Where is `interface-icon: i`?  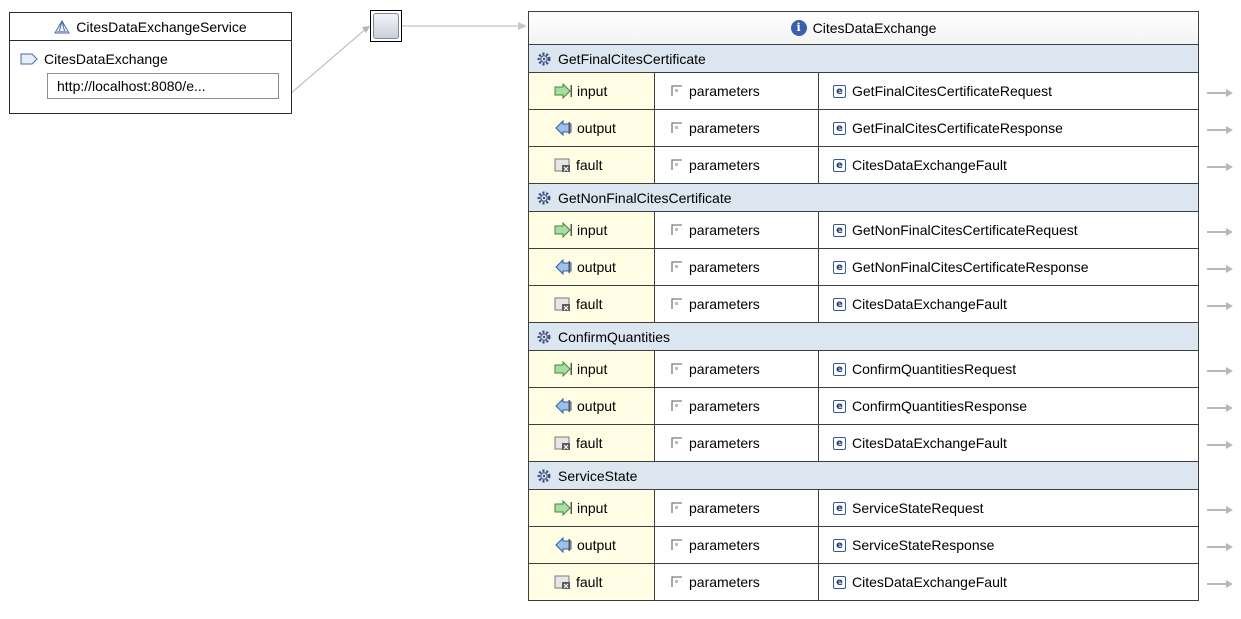
interface-icon: i is located at coordinates (798, 28).